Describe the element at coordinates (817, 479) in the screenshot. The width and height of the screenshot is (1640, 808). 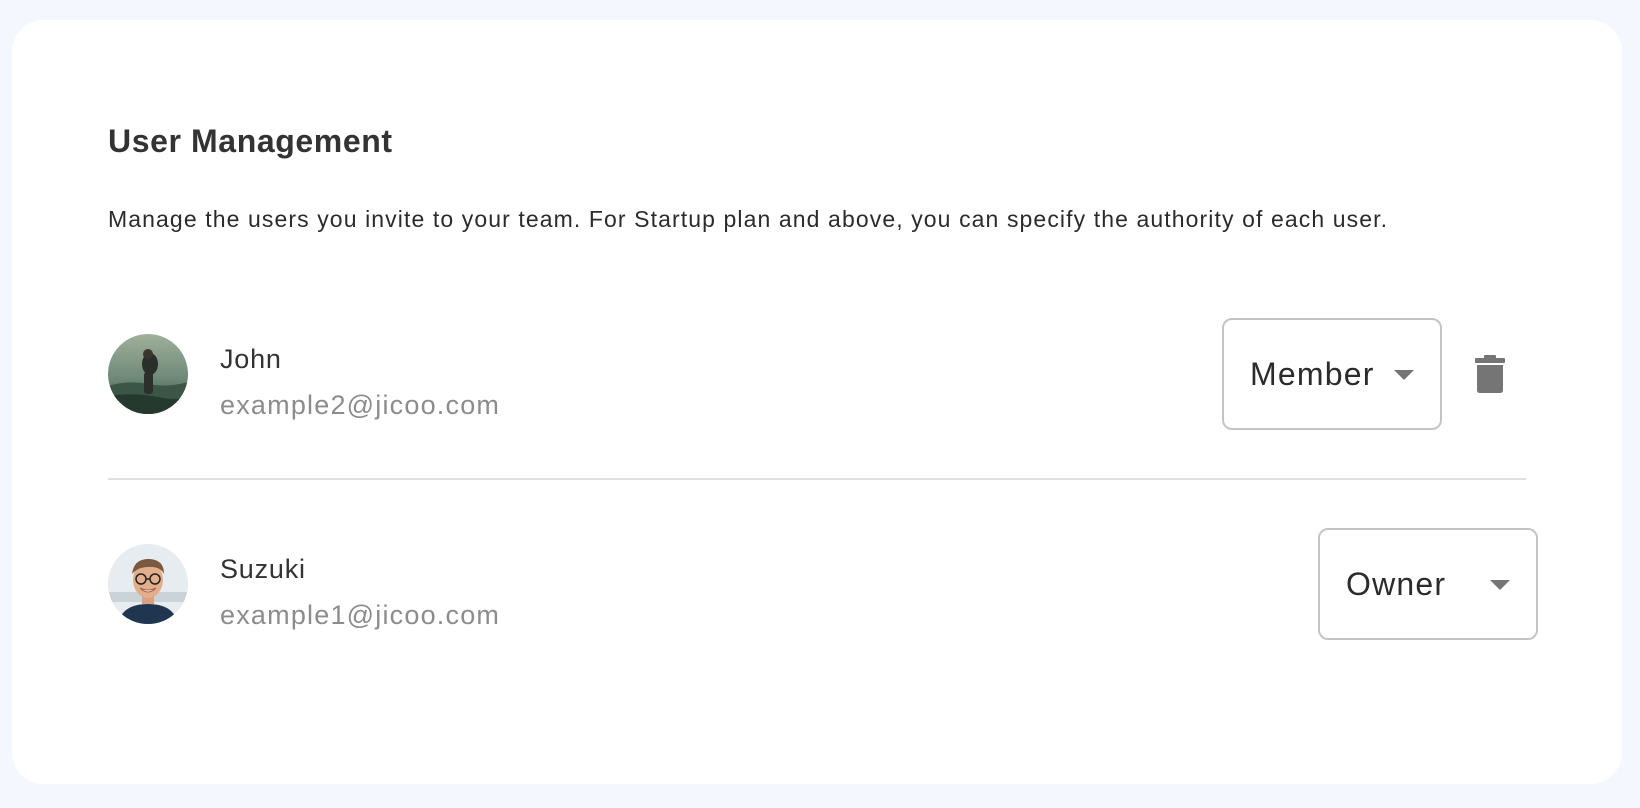
I see `row-divider` at that location.